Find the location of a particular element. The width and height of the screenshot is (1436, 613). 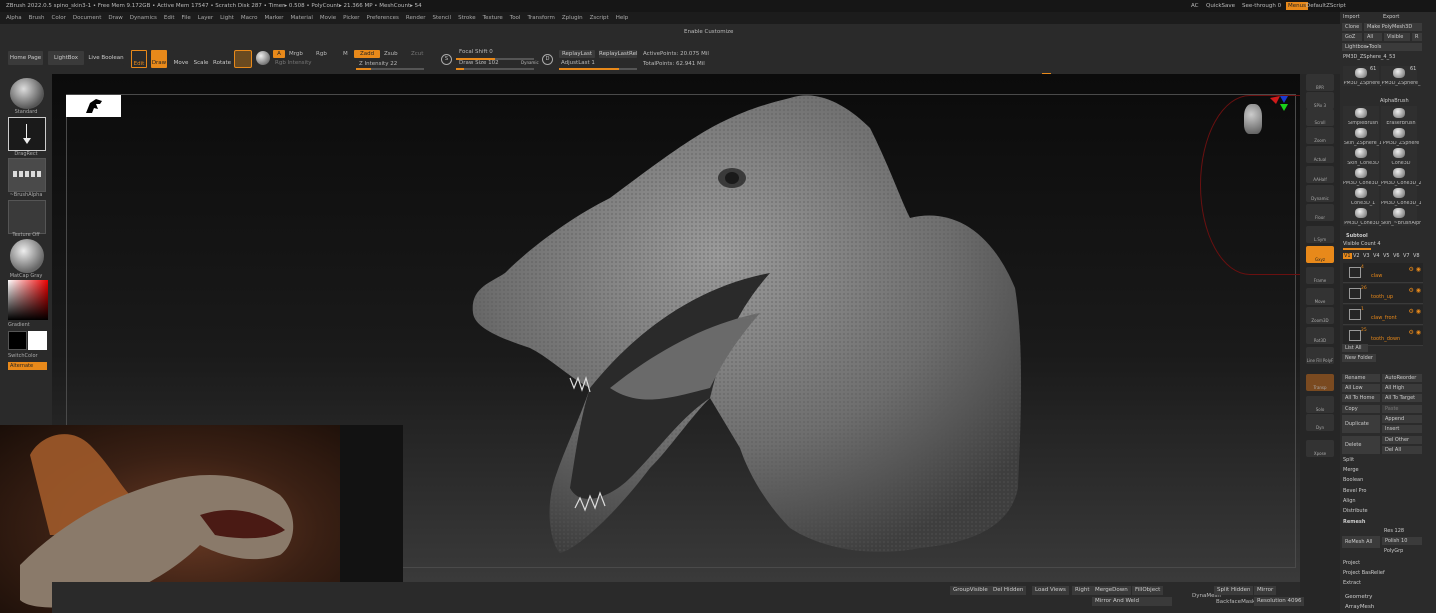

all-to-home-button: All To Home is located at coordinates (1361, 398).